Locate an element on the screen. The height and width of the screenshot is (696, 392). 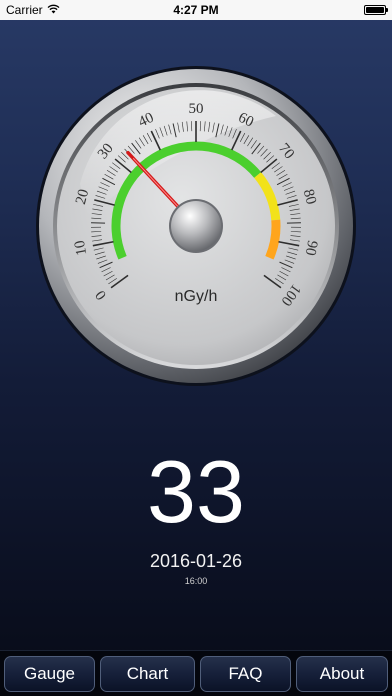
tab-gauge: Gauge is located at coordinates (49, 674).